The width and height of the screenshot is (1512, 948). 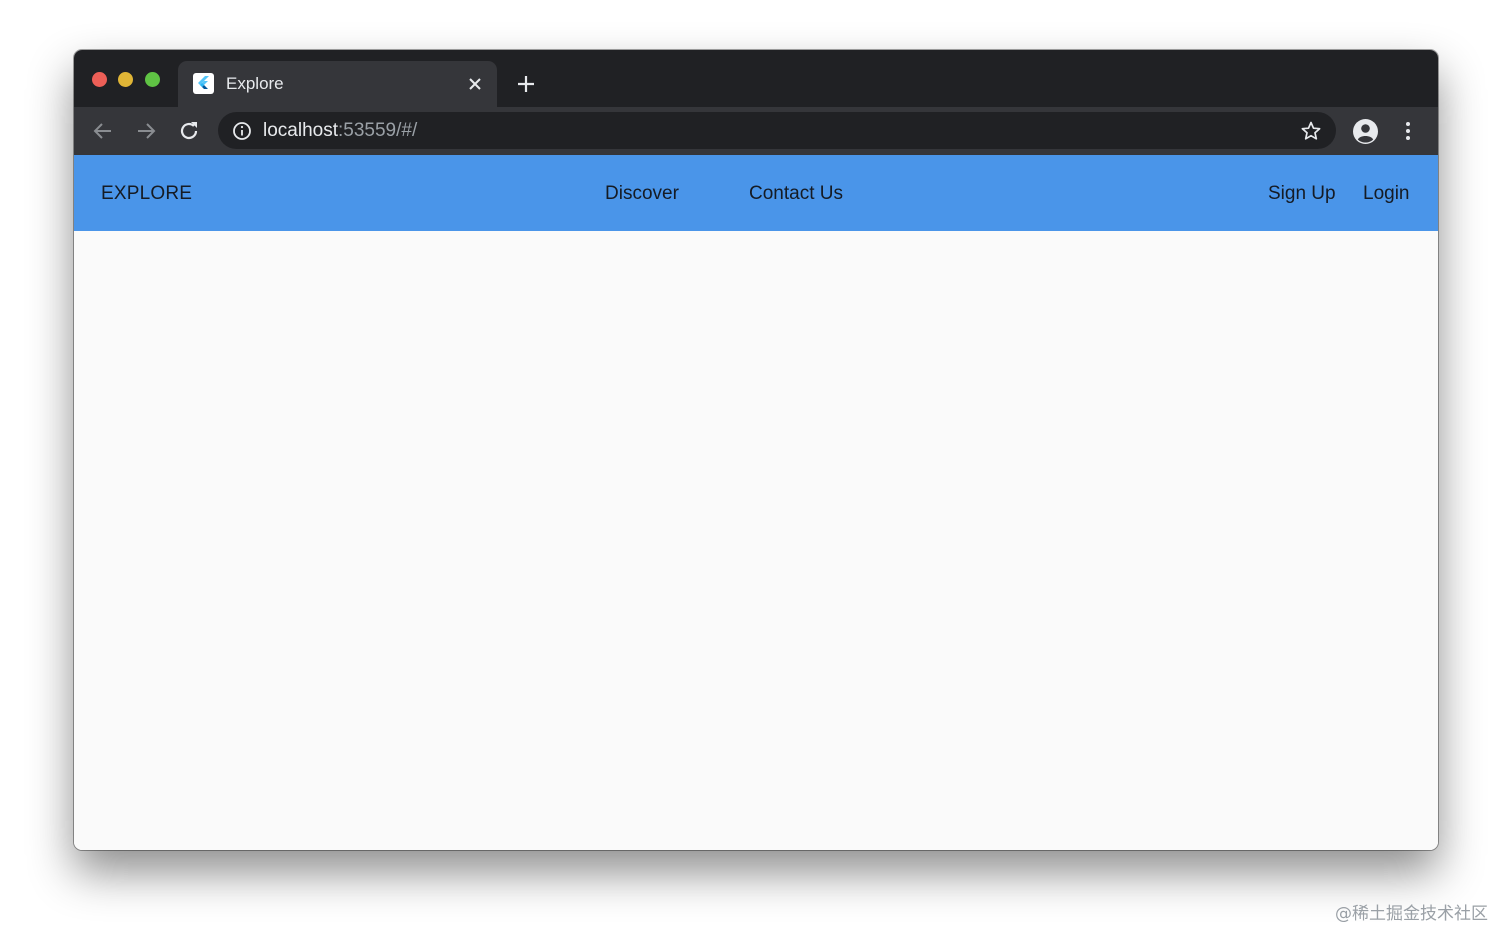 I want to click on minimize-window-button, so click(x=125, y=79).